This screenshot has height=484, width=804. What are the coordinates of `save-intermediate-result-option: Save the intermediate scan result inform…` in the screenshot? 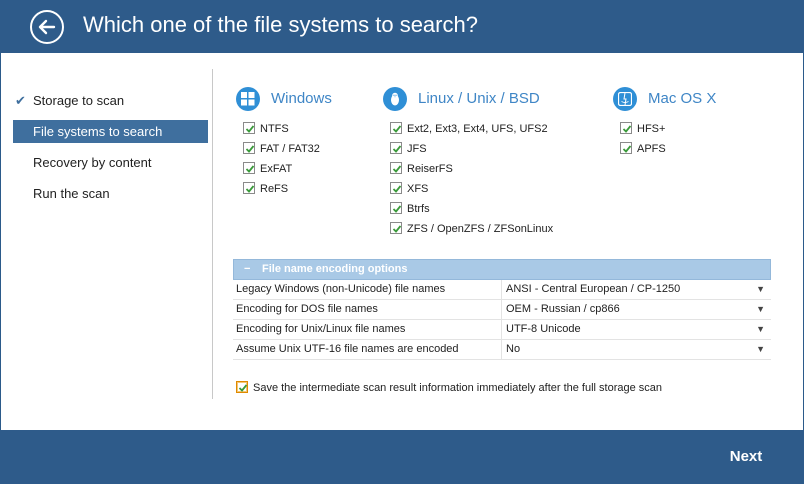 It's located at (449, 389).